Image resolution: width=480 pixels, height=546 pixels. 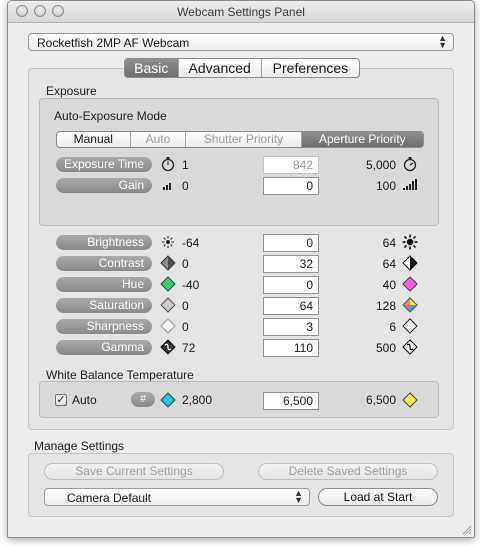 I want to click on gamma-low-icon, so click(x=168, y=347).